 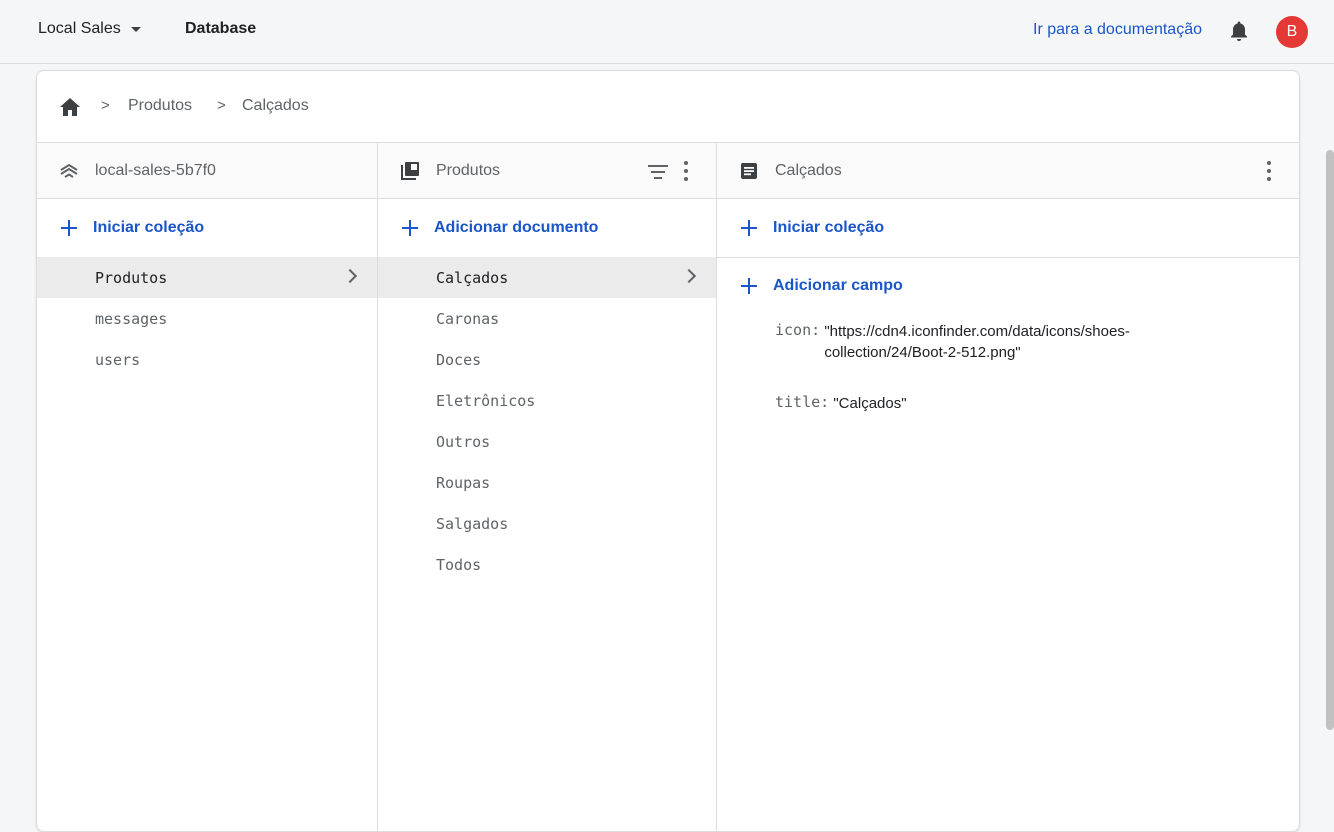 I want to click on document-icon, so click(x=749, y=171).